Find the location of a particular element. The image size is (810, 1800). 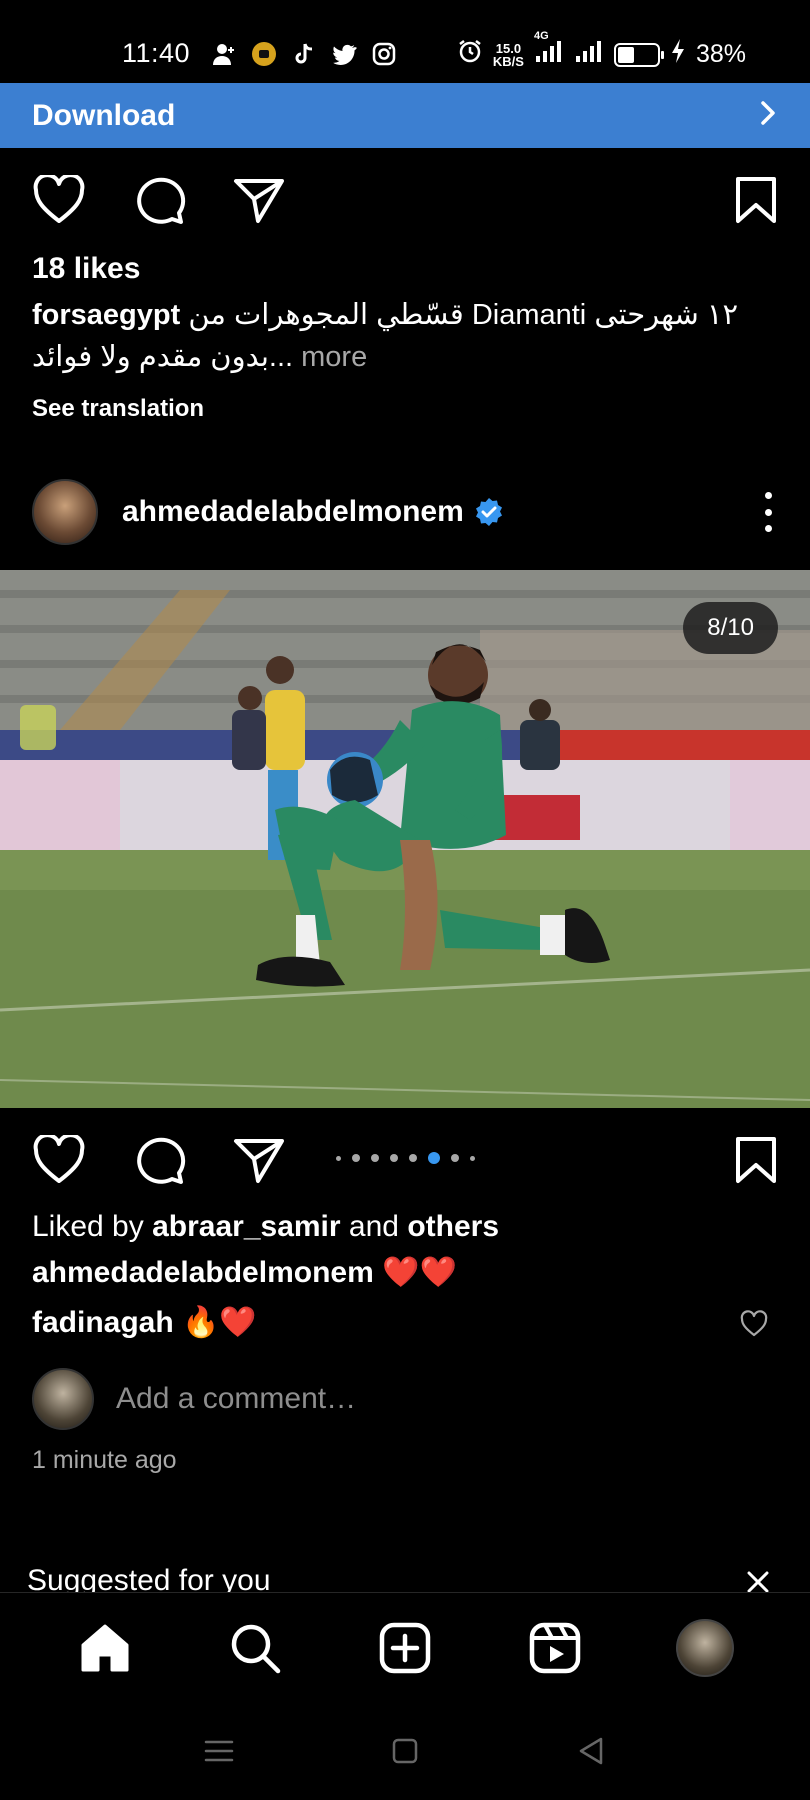

carousel-dots is located at coordinates (405, 1158).